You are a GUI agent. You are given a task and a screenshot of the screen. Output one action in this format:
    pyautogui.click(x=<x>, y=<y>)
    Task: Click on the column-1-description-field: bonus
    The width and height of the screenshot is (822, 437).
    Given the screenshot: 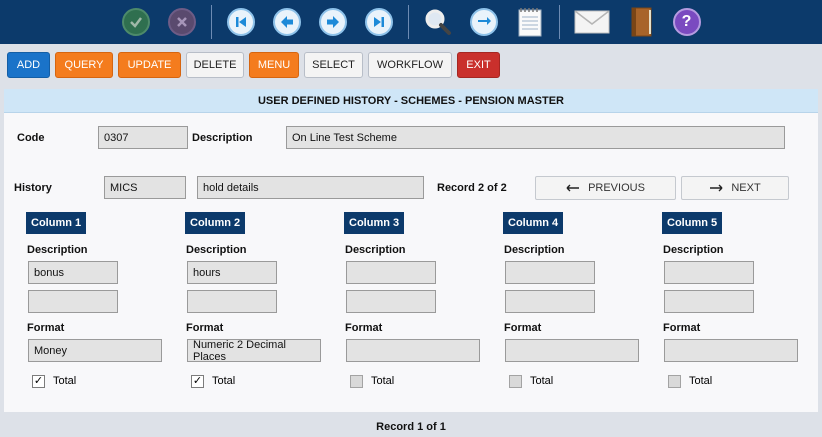 What is the action you would take?
    pyautogui.click(x=73, y=272)
    